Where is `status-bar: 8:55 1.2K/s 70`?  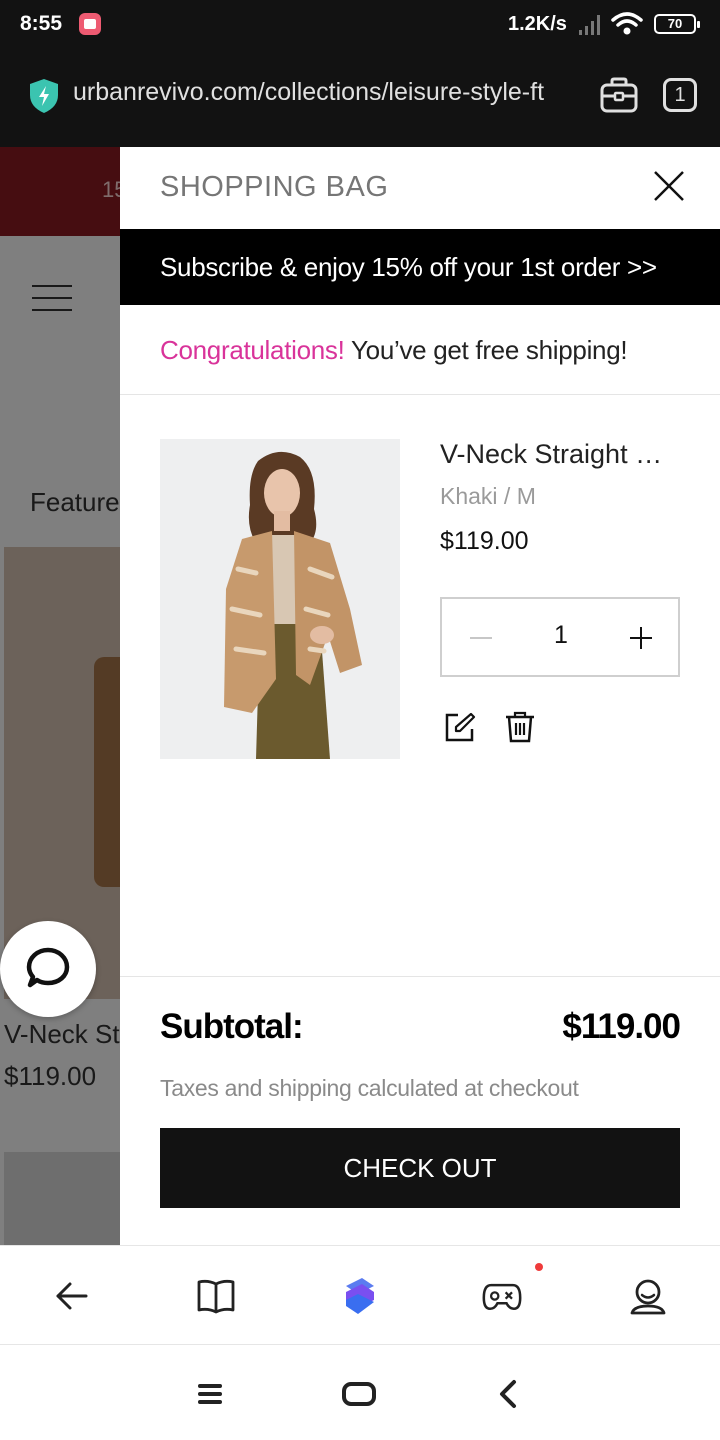
status-bar: 8:55 1.2K/s 70 is located at coordinates (360, 25).